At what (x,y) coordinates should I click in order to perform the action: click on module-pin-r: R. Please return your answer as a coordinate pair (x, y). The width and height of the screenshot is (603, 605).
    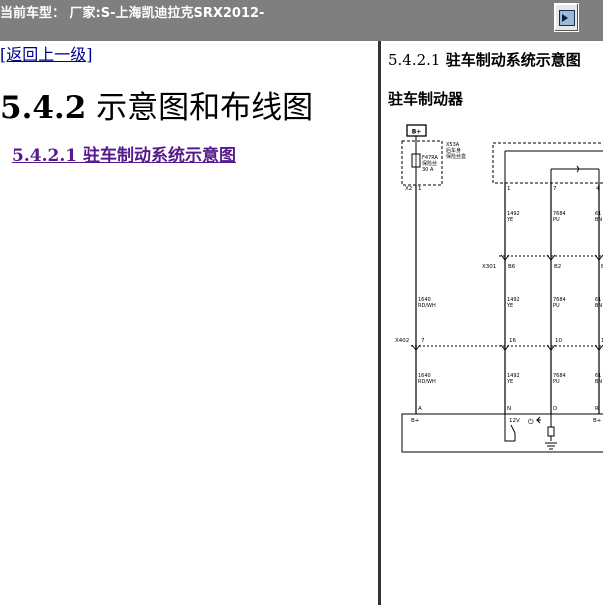
    Looking at the image, I should click on (597, 409).